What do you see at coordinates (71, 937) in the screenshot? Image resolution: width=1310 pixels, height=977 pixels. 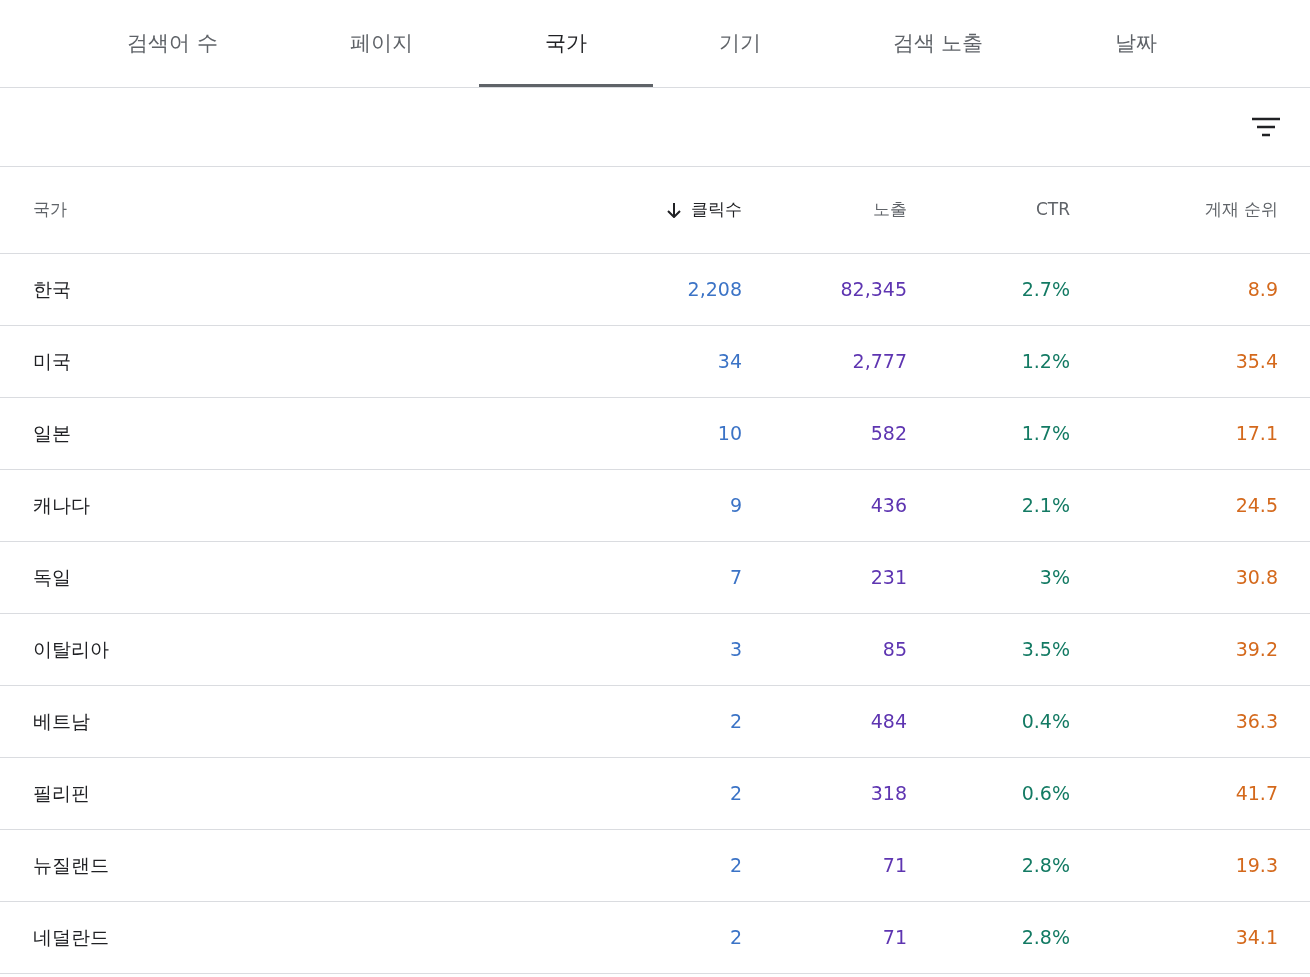 I see `country-cell: 네덜란드` at bounding box center [71, 937].